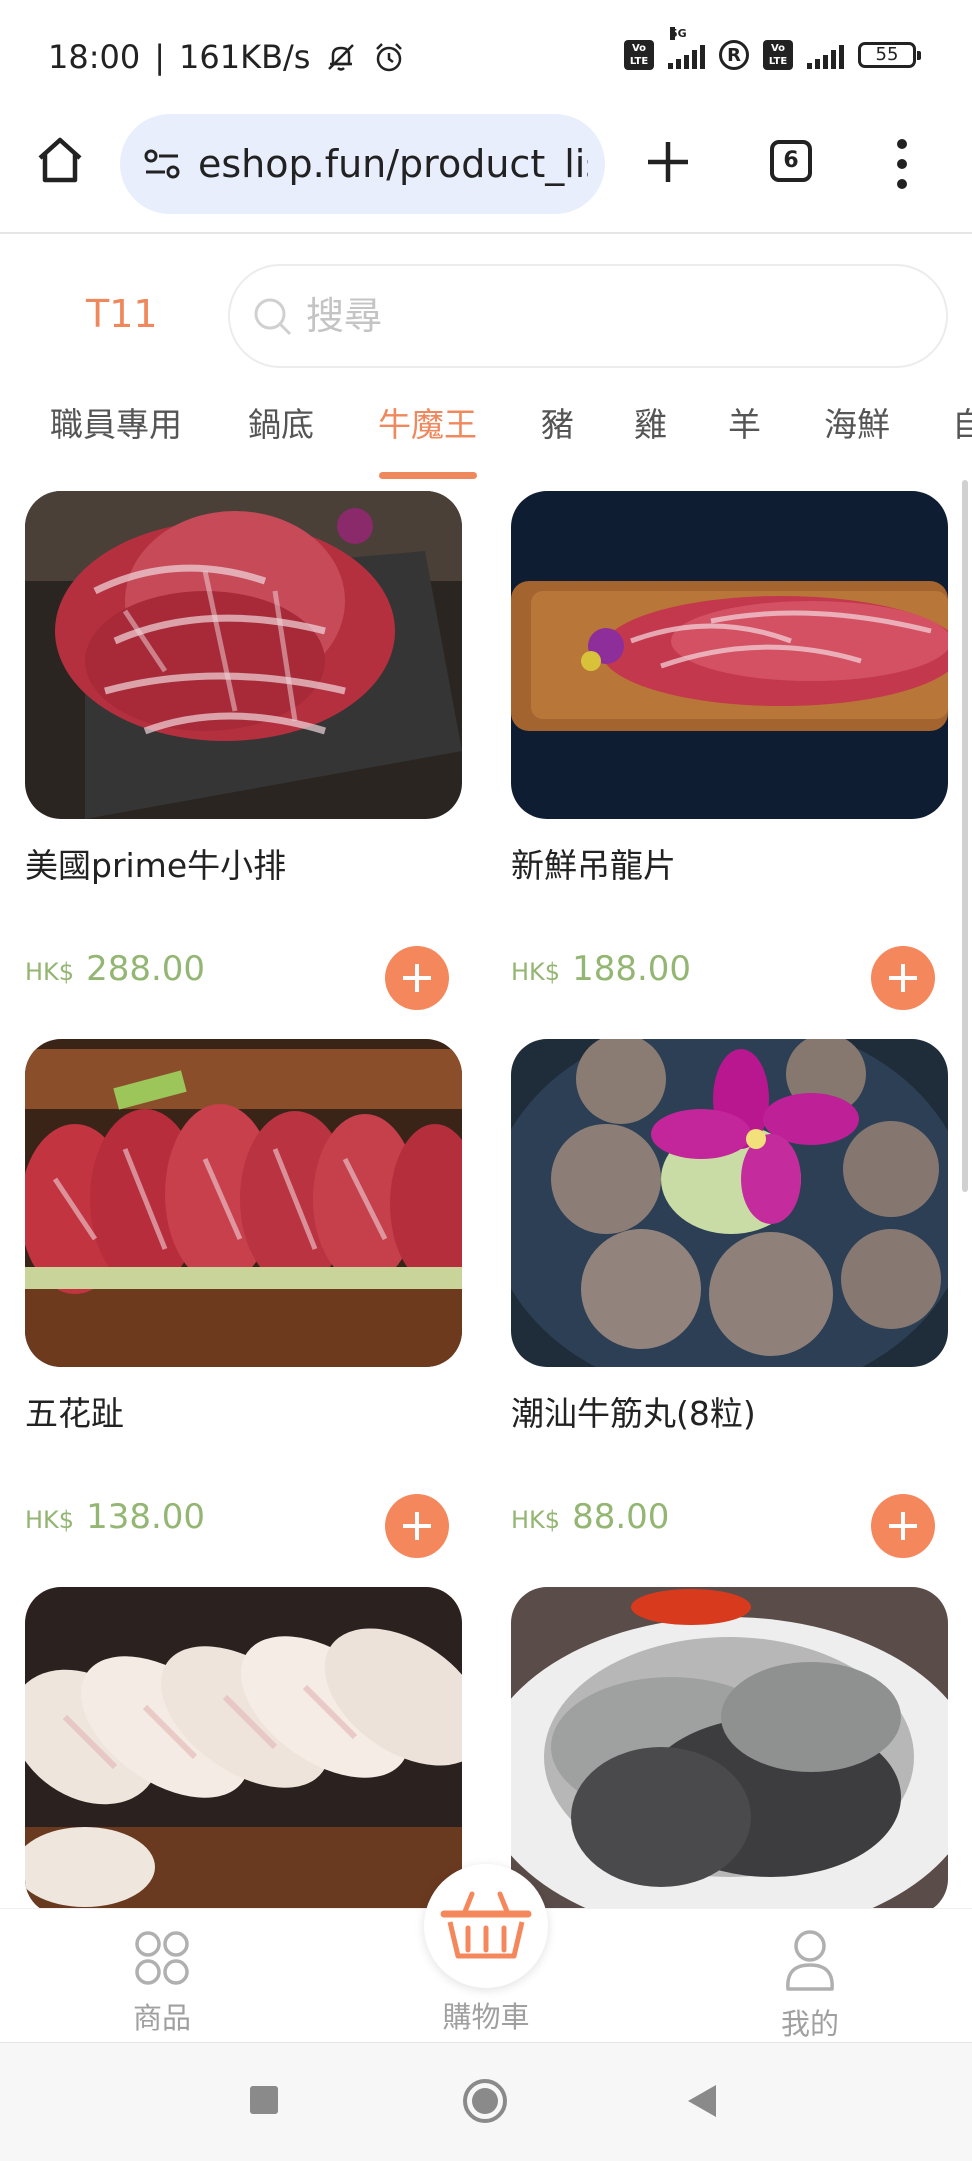 The image size is (972, 2161). Describe the element at coordinates (281, 422) in the screenshot. I see `tab-soup-base: 鍋底` at that location.